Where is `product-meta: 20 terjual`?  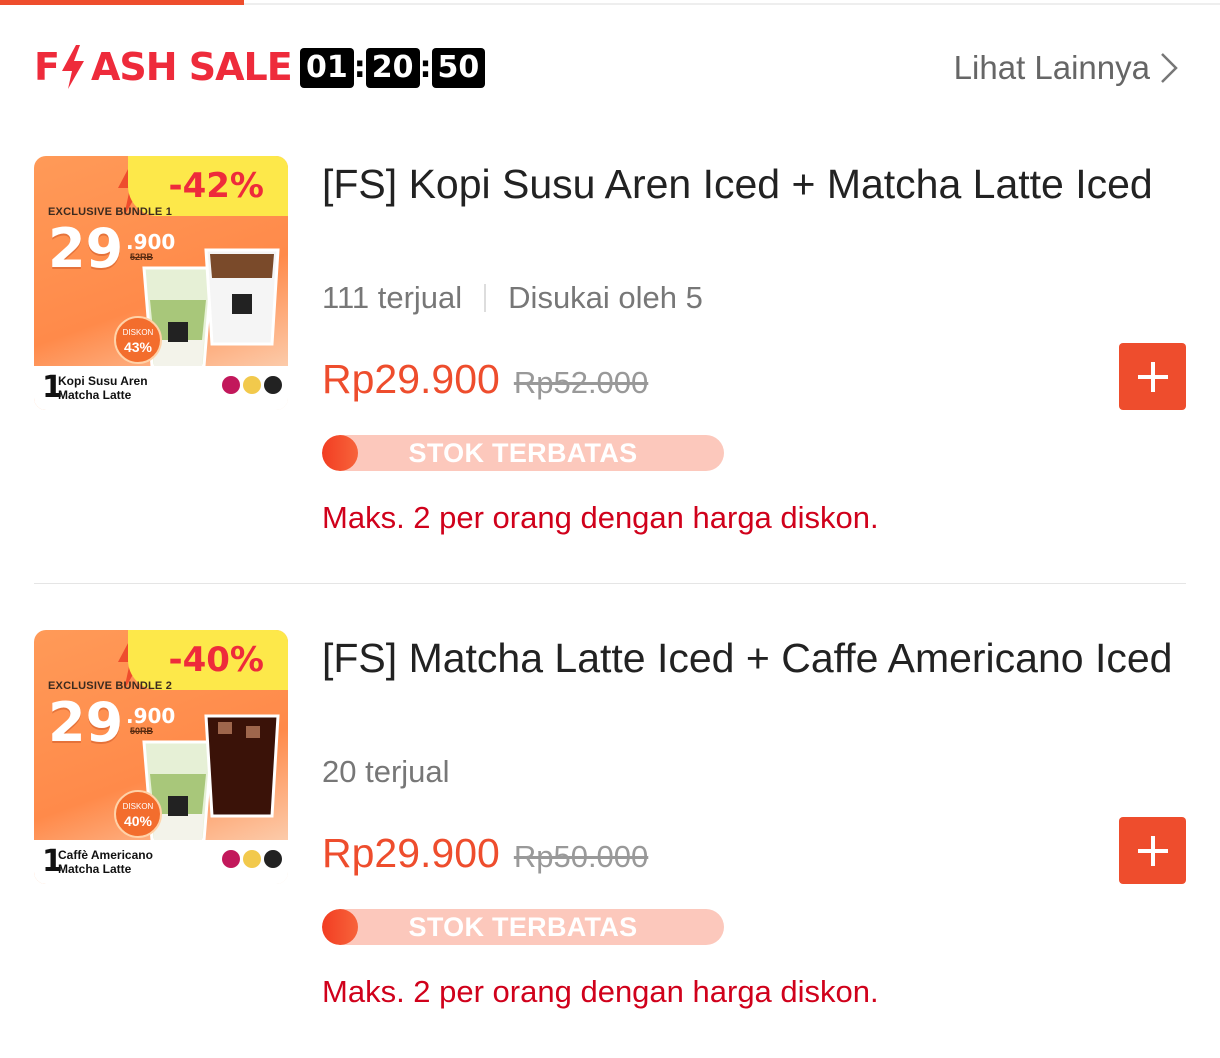
product-meta: 20 terjual is located at coordinates (386, 772).